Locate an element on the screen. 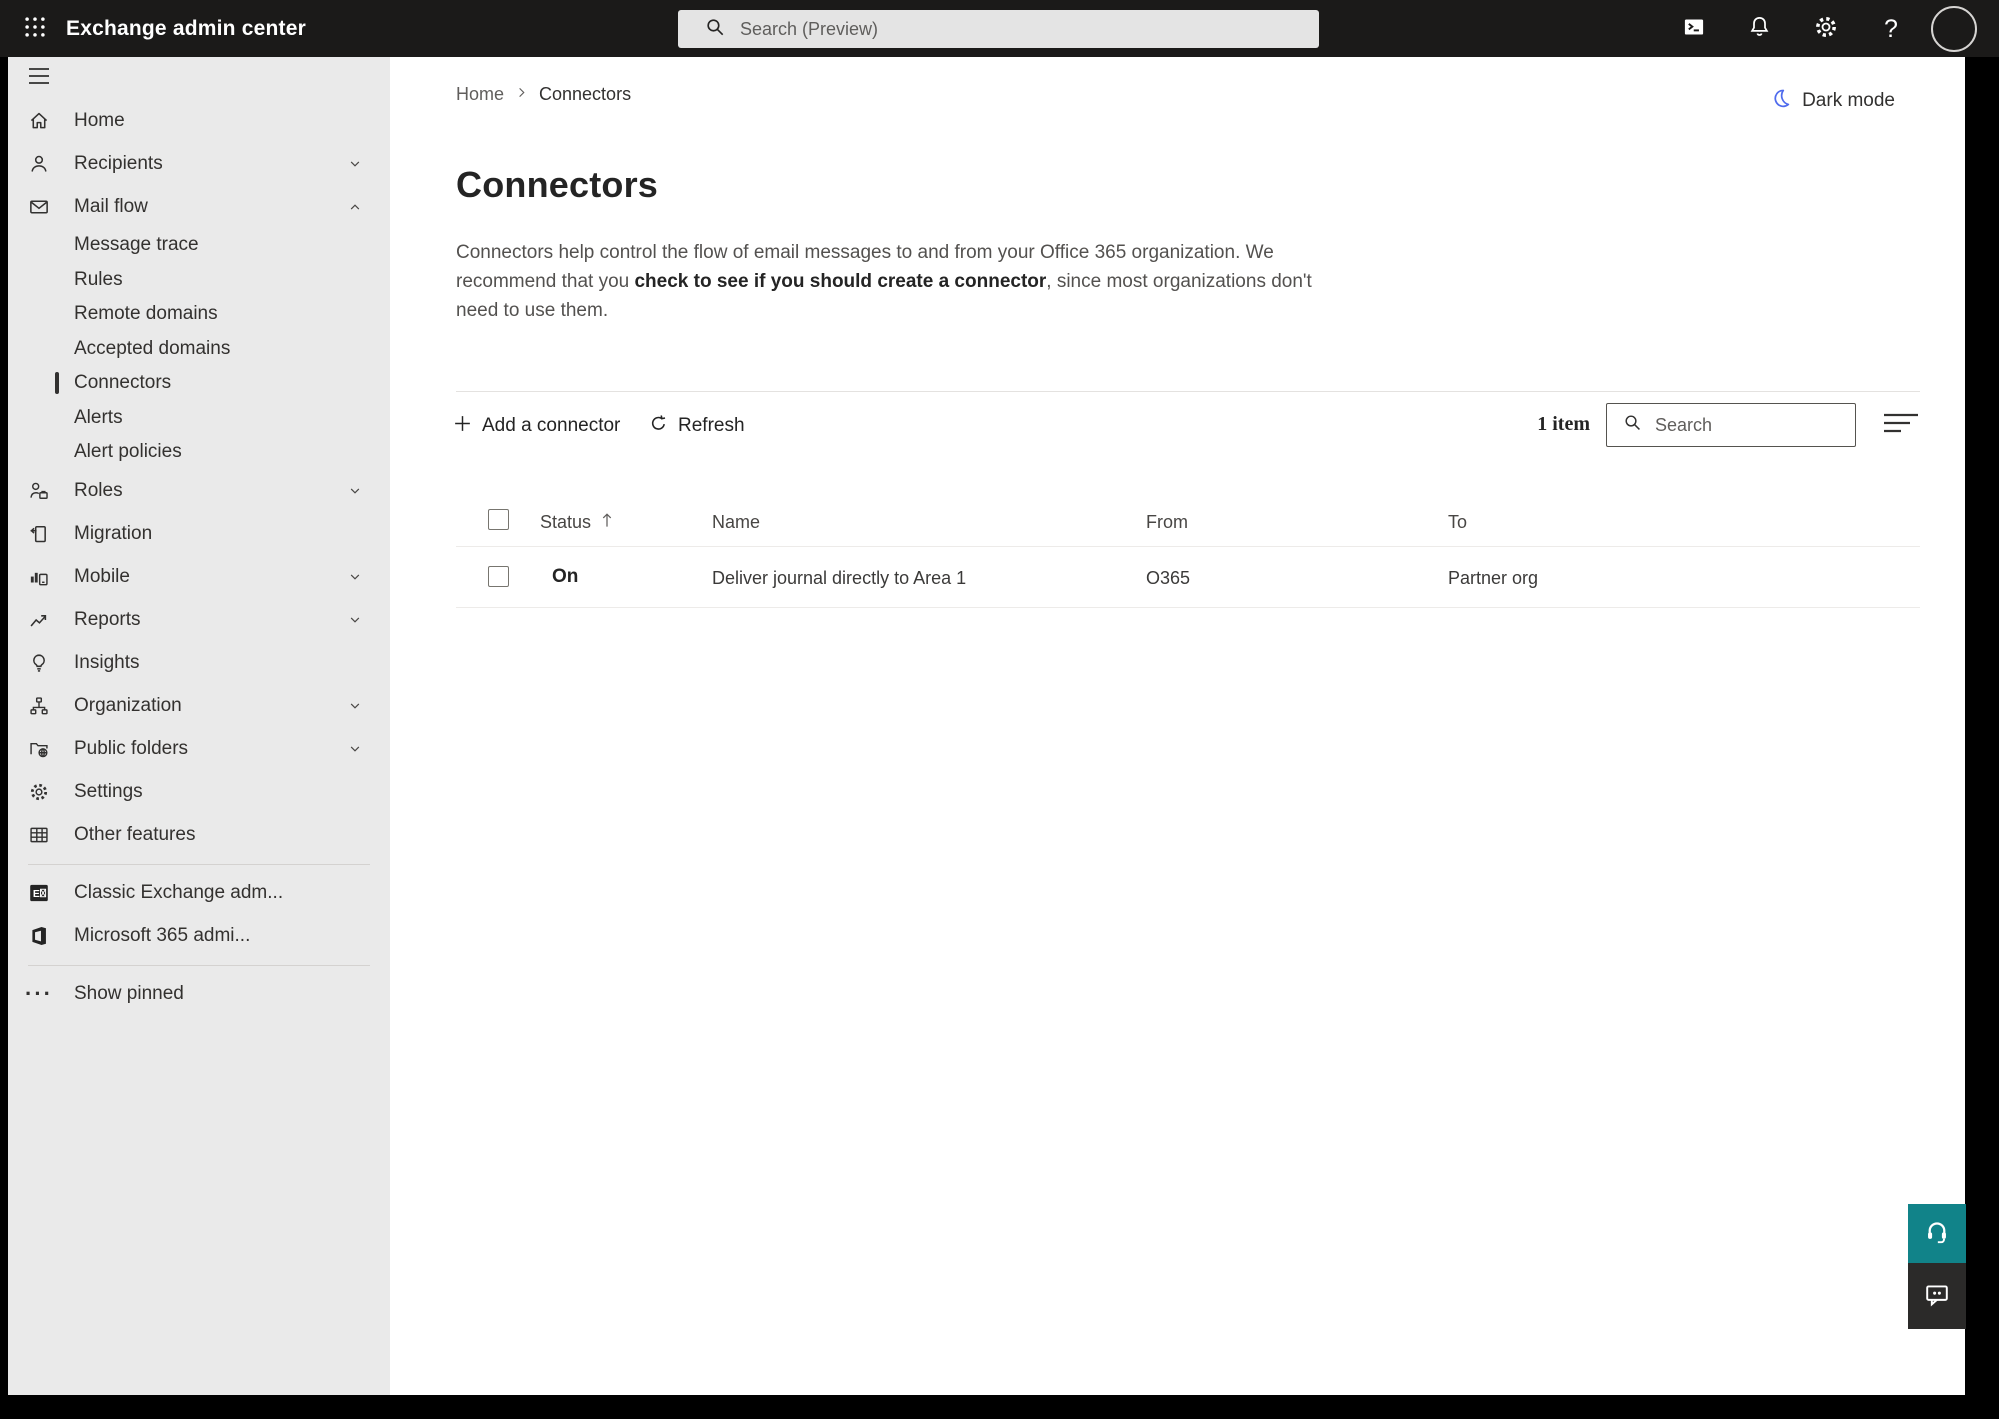 The width and height of the screenshot is (1999, 1419). sidebar-item-label: Rules is located at coordinates (98, 279).